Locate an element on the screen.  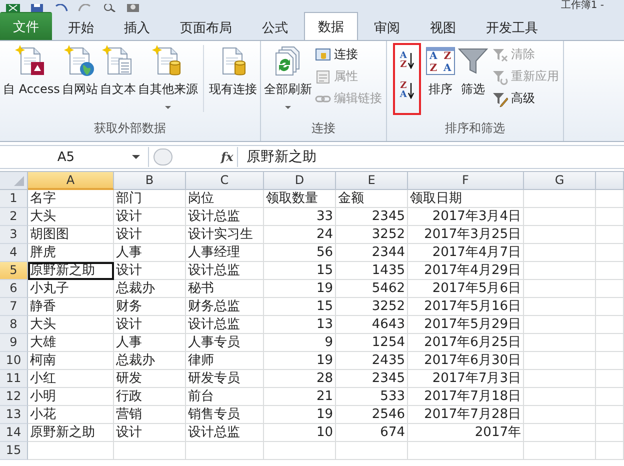
table-cell: 28 is located at coordinates (300, 379).